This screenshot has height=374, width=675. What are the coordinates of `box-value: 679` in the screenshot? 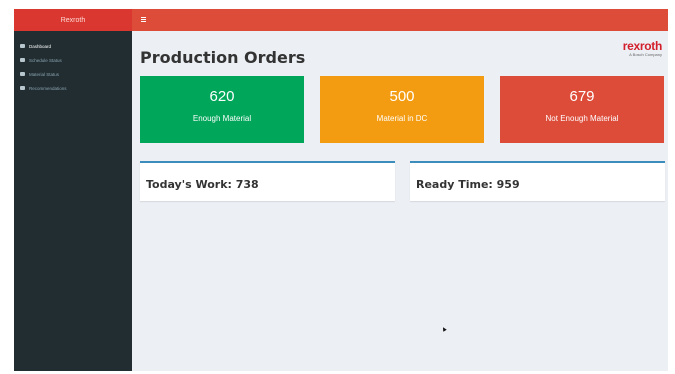 It's located at (582, 96).